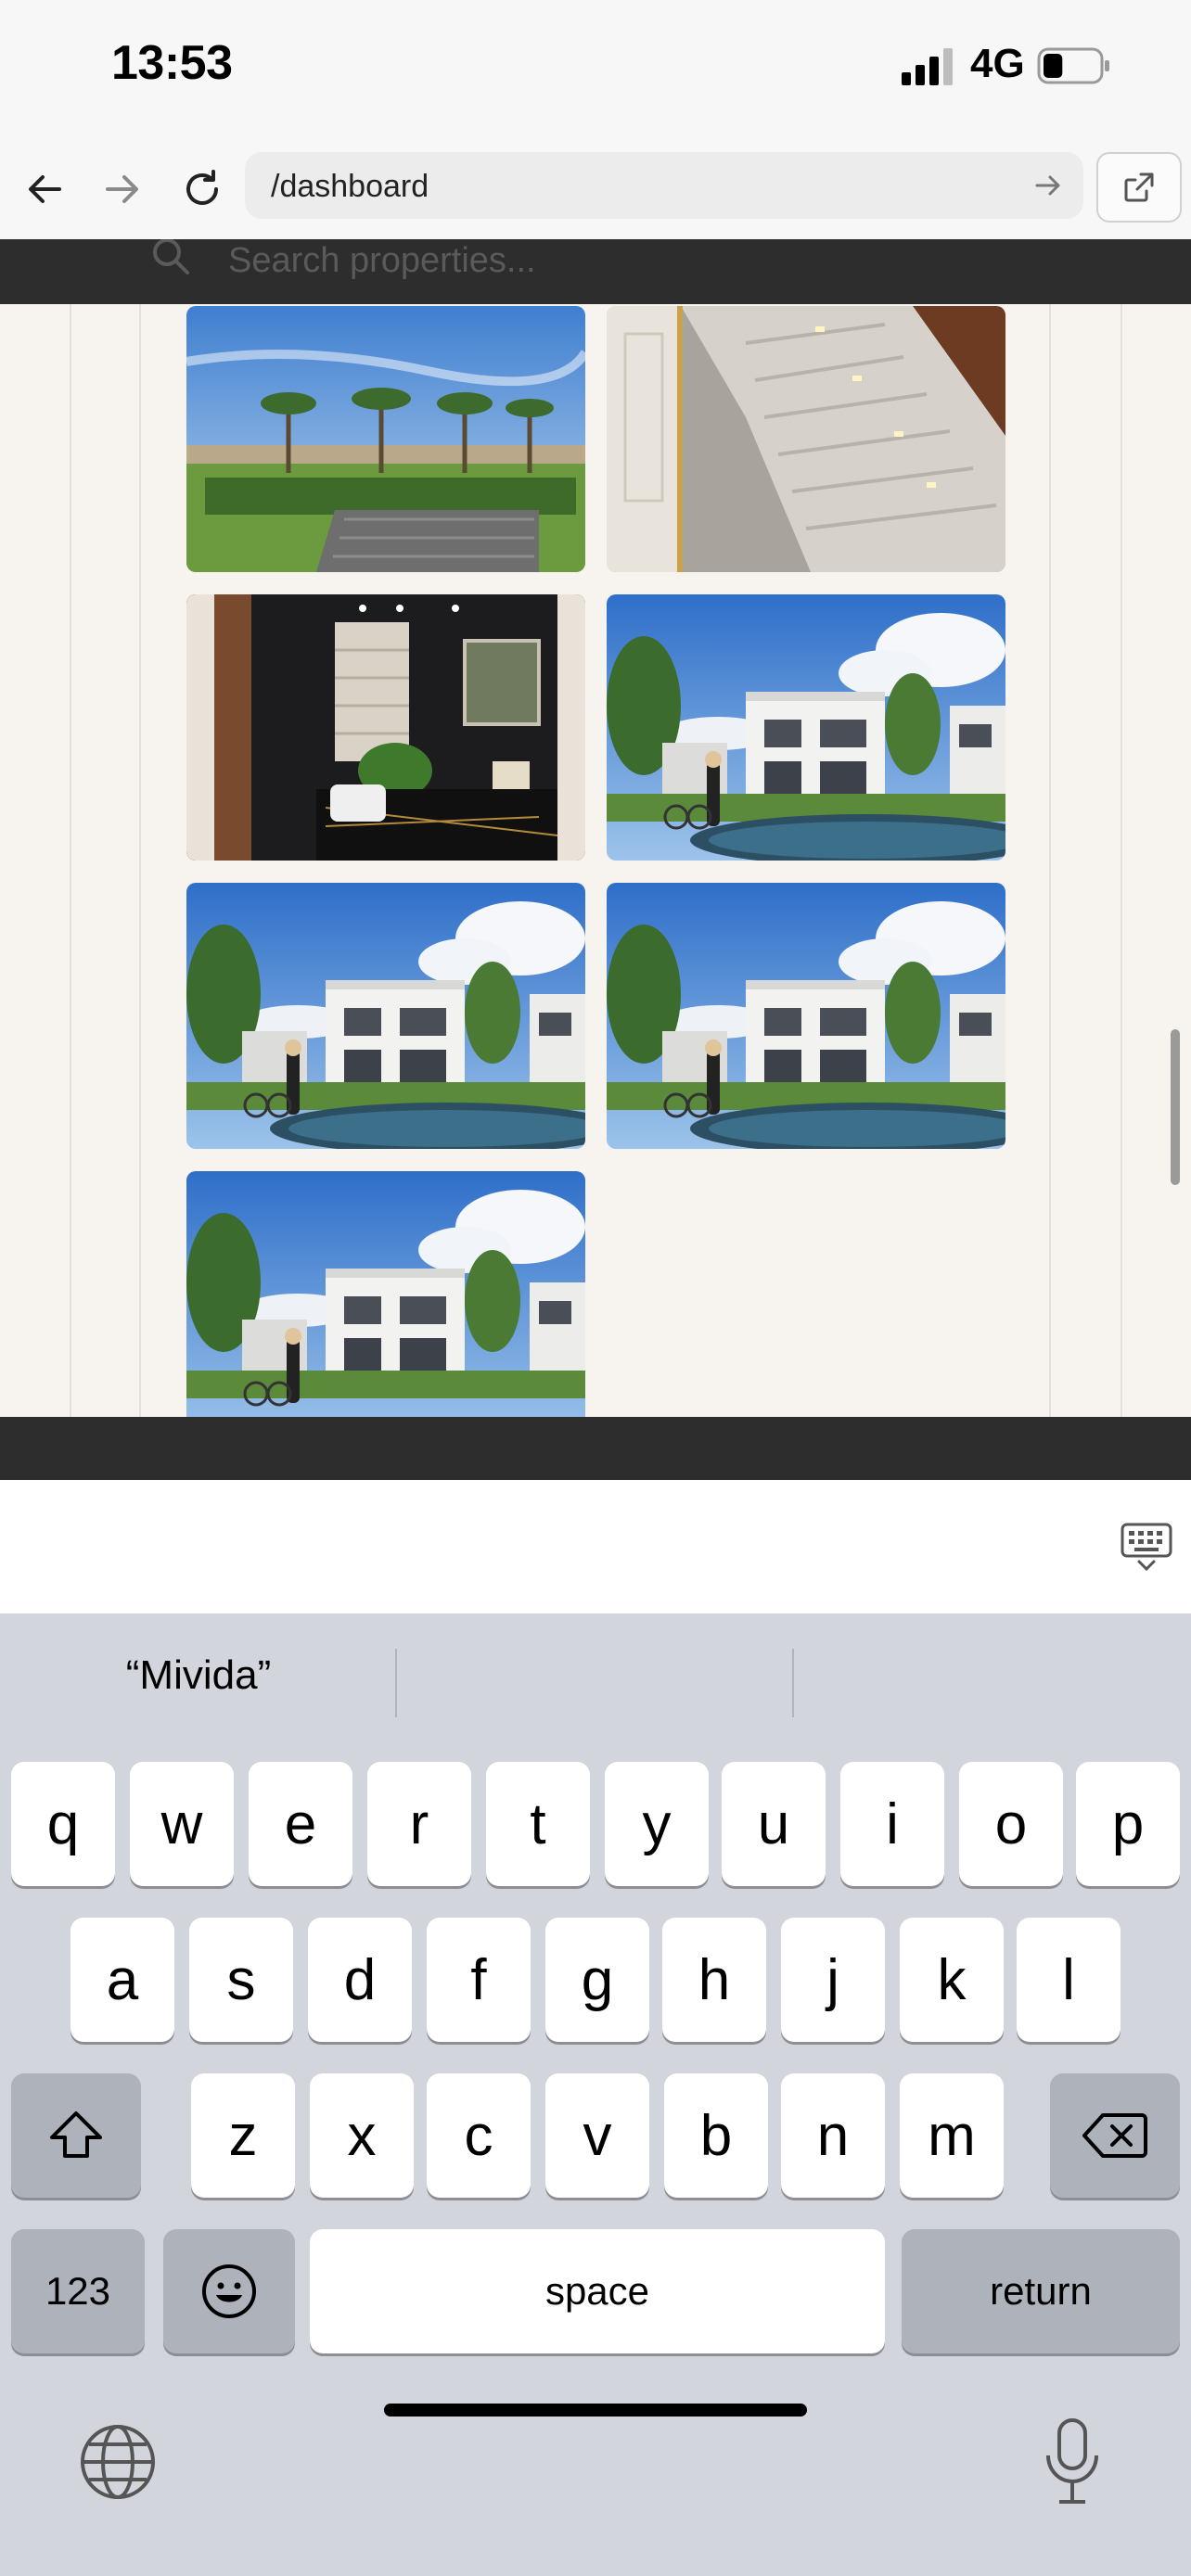  Describe the element at coordinates (599, 264) in the screenshot. I see `search-input` at that location.